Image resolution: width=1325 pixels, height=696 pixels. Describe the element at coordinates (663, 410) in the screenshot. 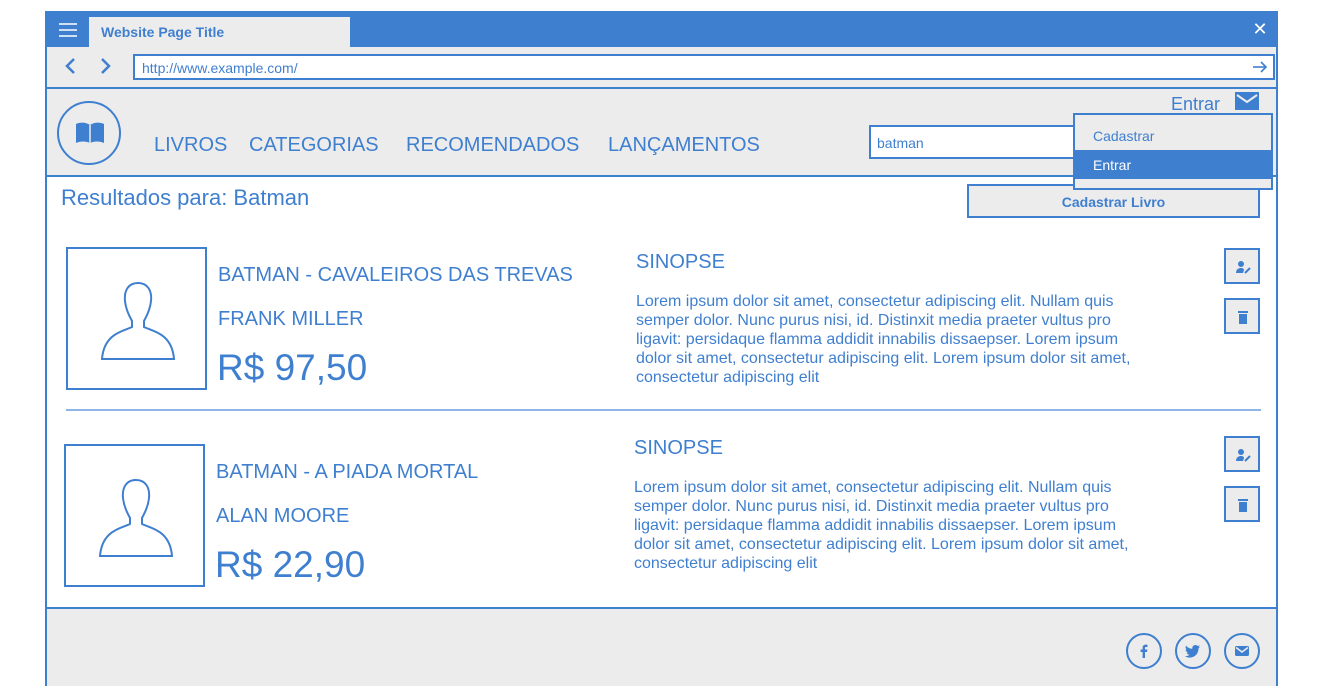

I see `divider` at that location.